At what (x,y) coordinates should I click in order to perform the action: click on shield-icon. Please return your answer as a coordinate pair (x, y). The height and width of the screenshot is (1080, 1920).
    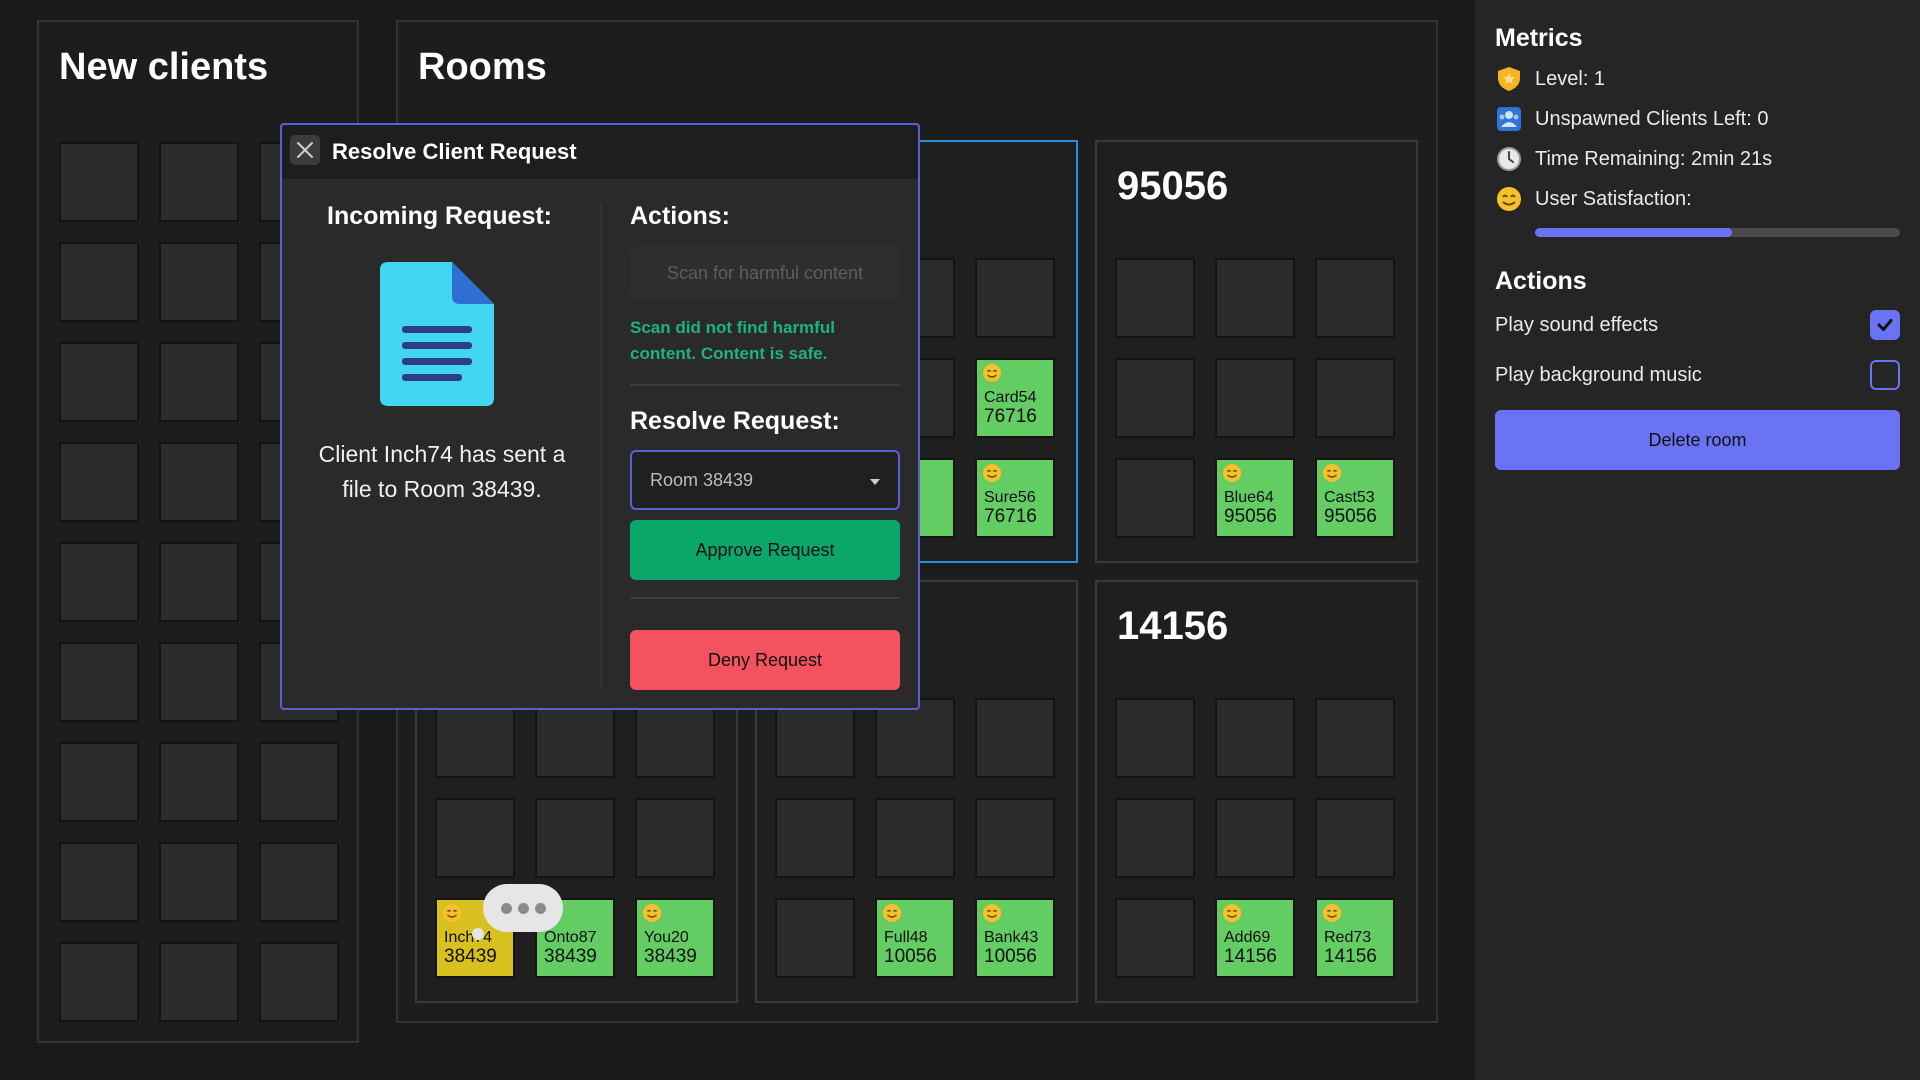
    Looking at the image, I should click on (1509, 79).